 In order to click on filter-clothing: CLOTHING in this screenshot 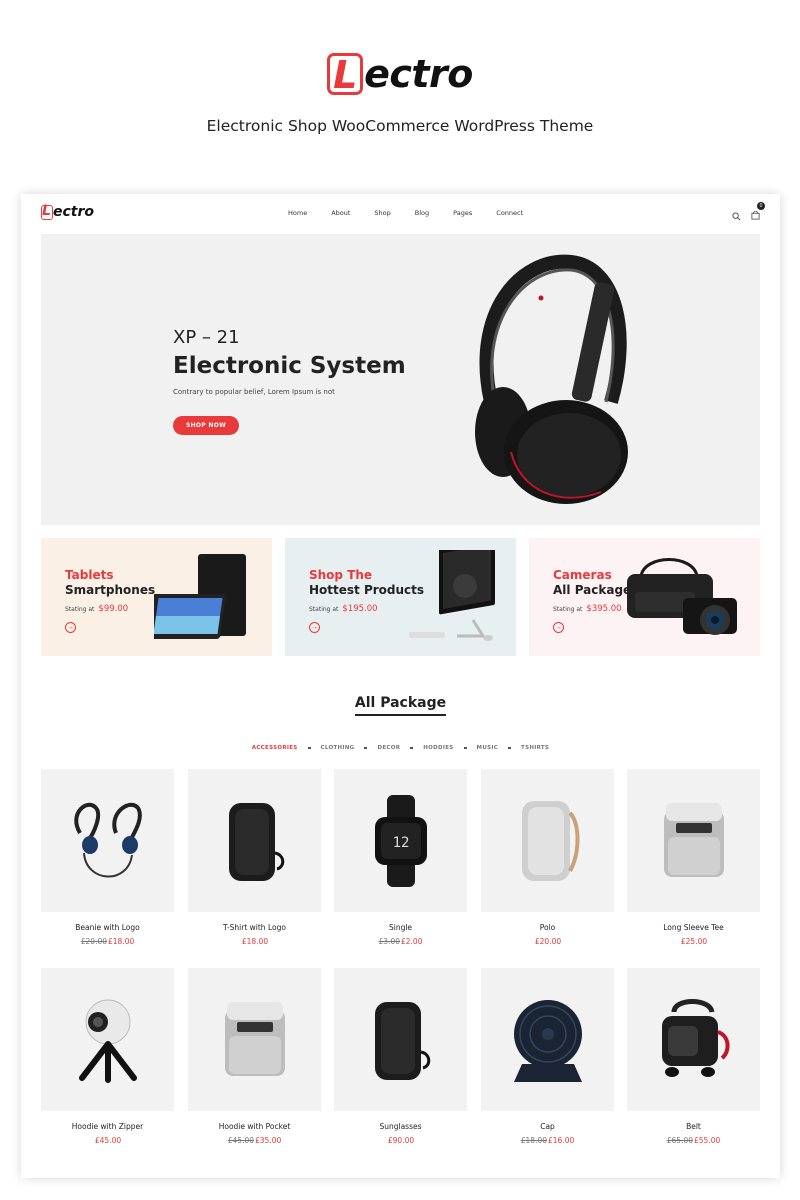, I will do `click(338, 748)`.